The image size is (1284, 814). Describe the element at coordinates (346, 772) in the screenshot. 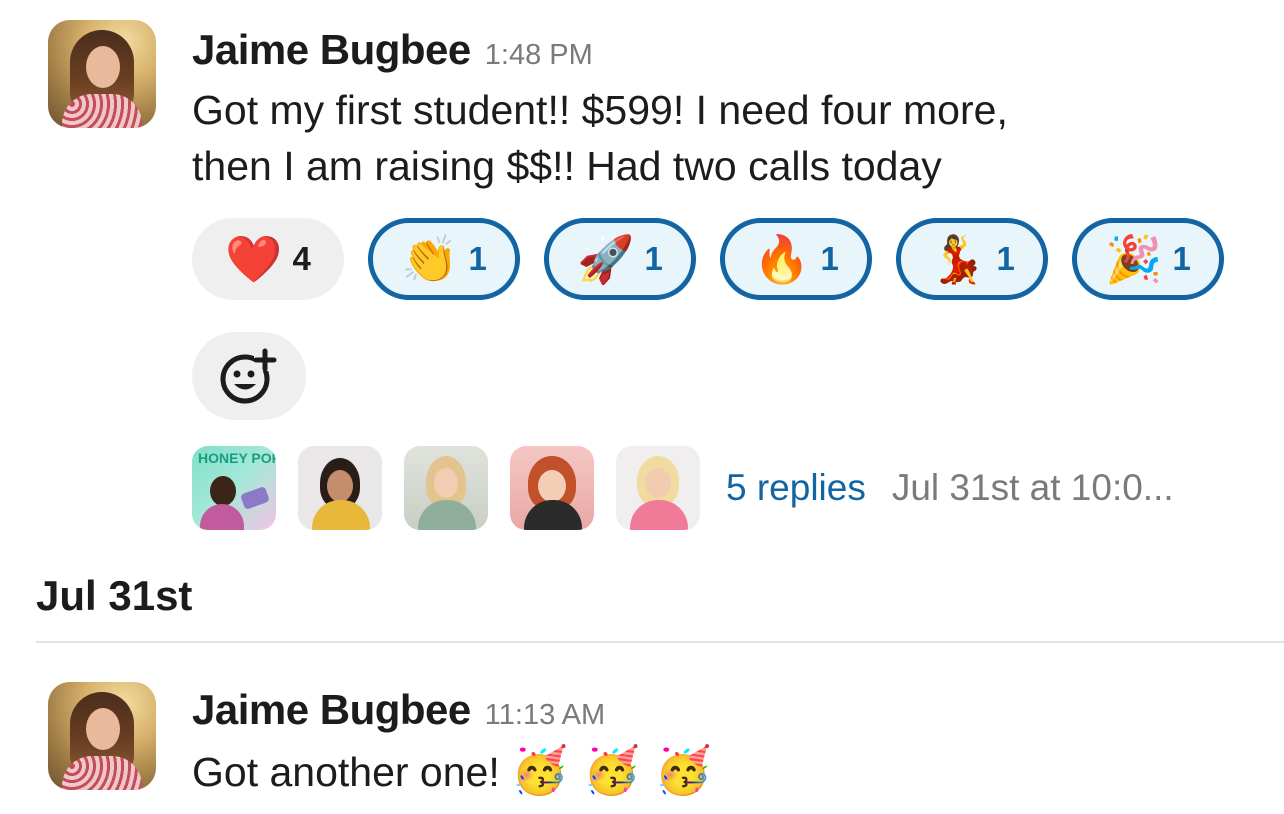

I see `message-text-line: Got another one!` at that location.